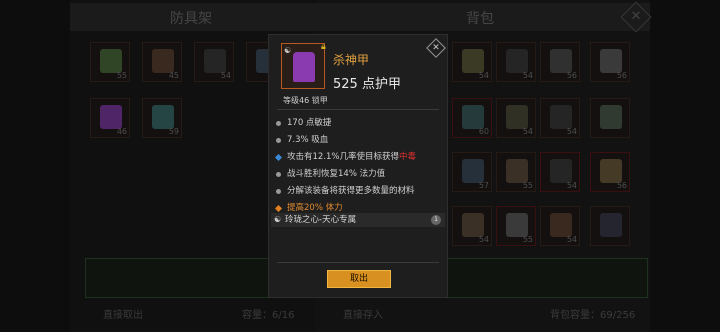 This screenshot has height=332, width=720. What do you see at coordinates (367, 84) in the screenshot?
I see `armor-value: 525 点护甲` at bounding box center [367, 84].